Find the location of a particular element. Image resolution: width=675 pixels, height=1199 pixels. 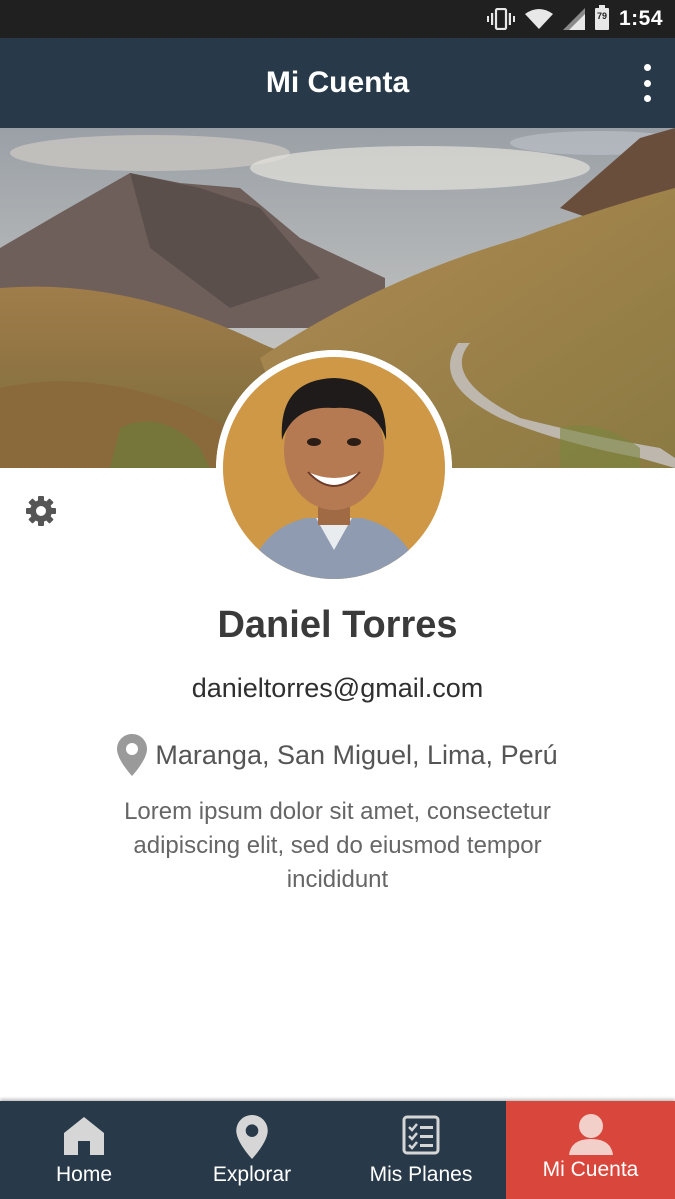

profile-name: Daniel Torres is located at coordinates (337, 625).